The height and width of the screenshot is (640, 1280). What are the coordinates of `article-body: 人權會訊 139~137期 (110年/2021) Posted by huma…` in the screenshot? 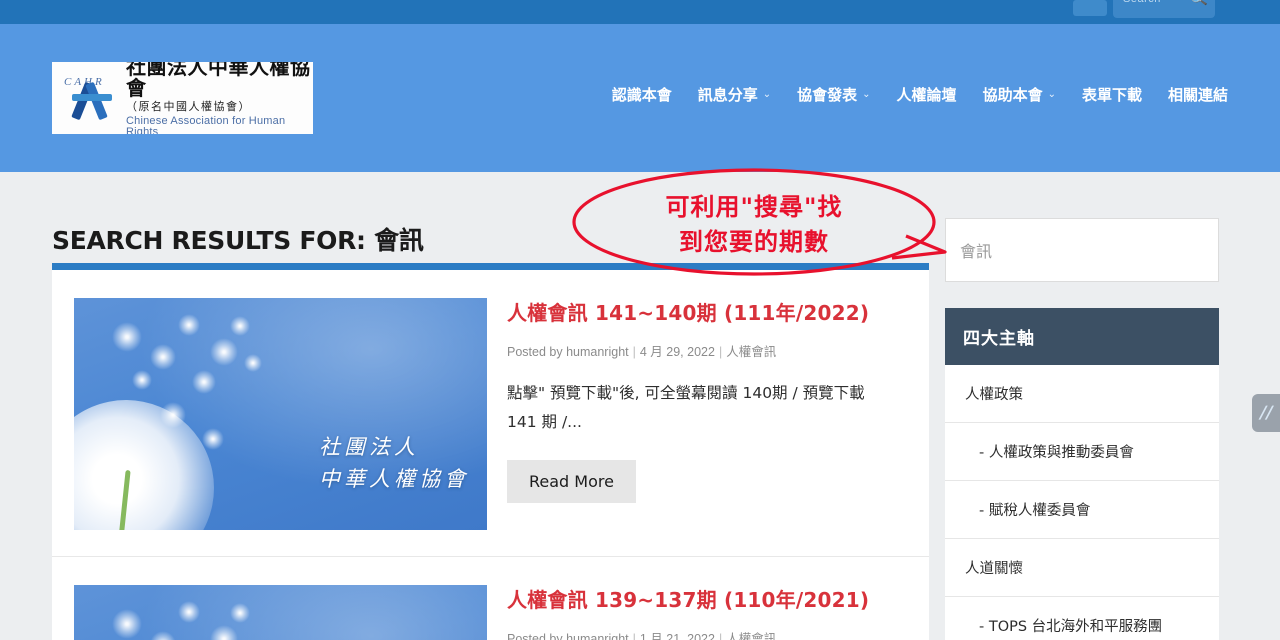 It's located at (693, 612).